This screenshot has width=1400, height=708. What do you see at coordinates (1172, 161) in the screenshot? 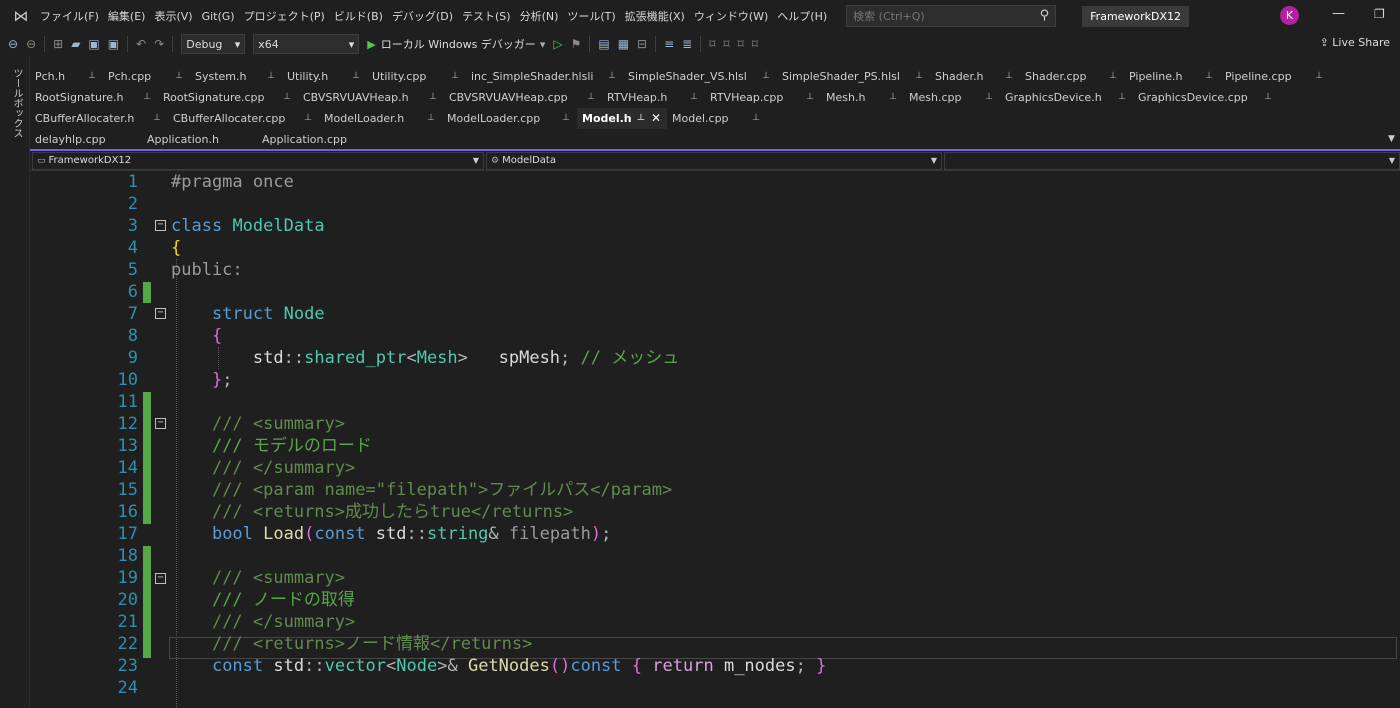
I see `member-dropdown: ▼` at bounding box center [1172, 161].